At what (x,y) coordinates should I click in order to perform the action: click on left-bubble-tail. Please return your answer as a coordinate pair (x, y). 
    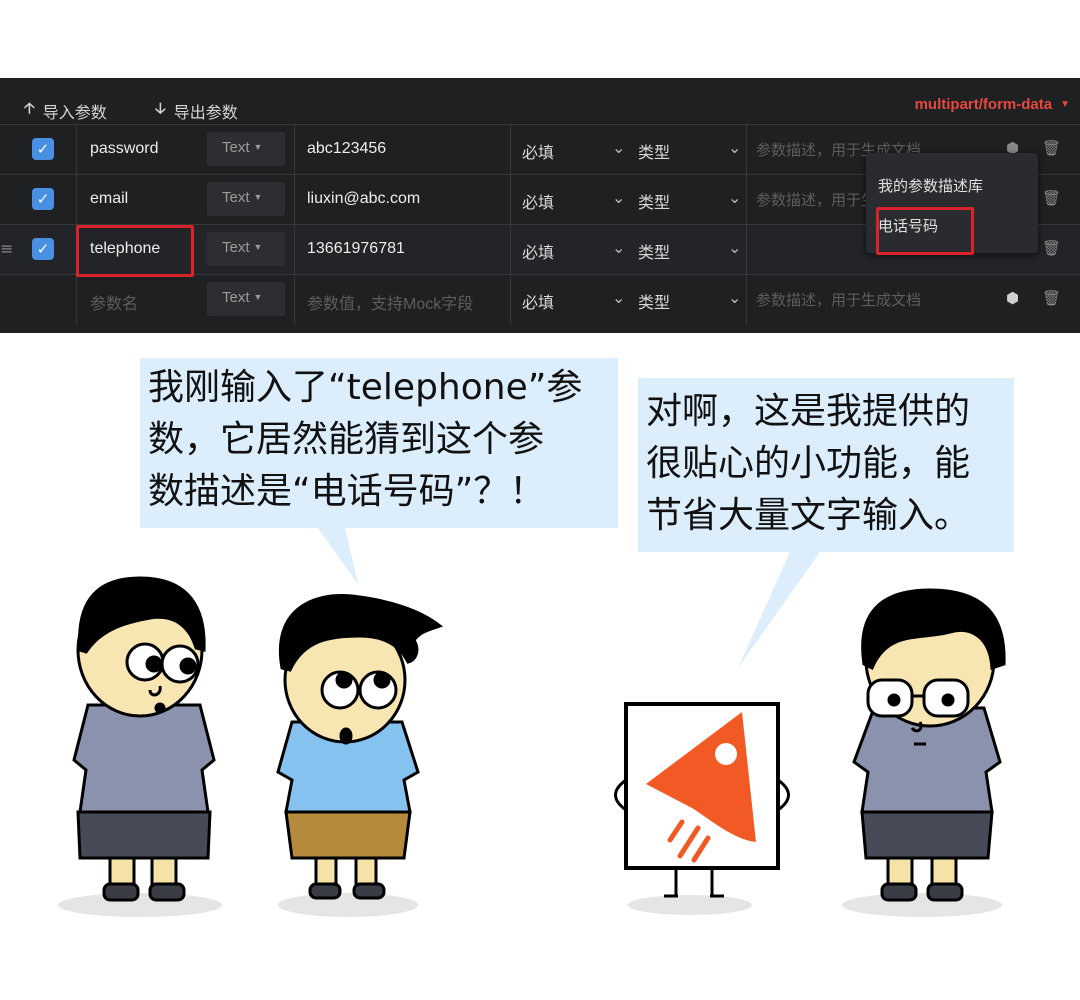
    Looking at the image, I should click on (338, 556).